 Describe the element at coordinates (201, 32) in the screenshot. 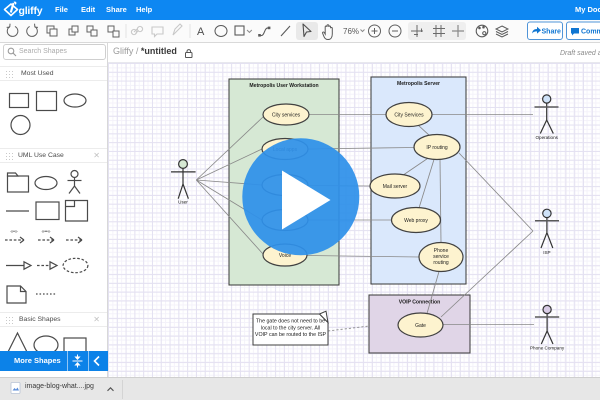

I see `svg-text: A` at that location.